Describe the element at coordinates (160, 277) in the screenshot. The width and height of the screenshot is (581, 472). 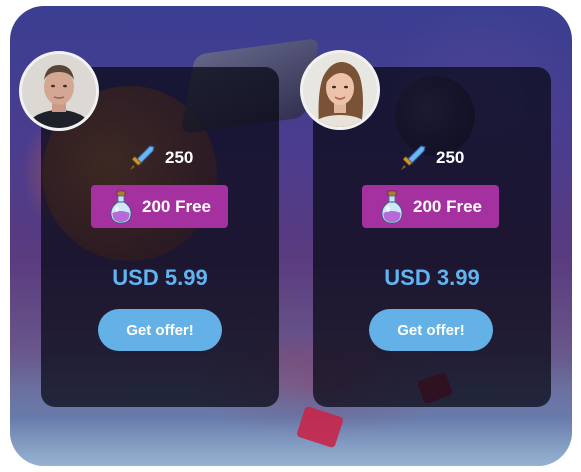
I see `offer-price: USD 5.99` at that location.